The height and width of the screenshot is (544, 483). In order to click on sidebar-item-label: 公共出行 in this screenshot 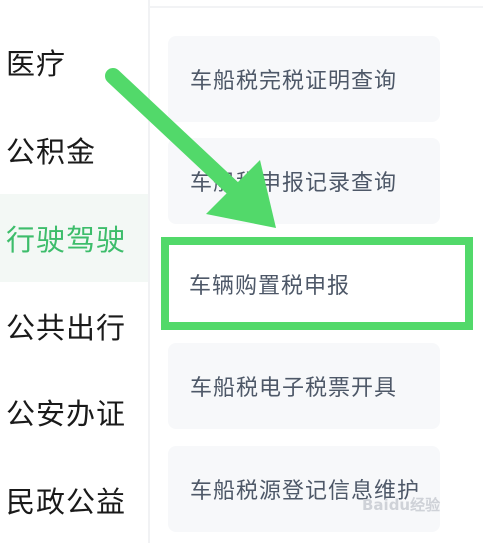, I will do `click(66, 328)`.